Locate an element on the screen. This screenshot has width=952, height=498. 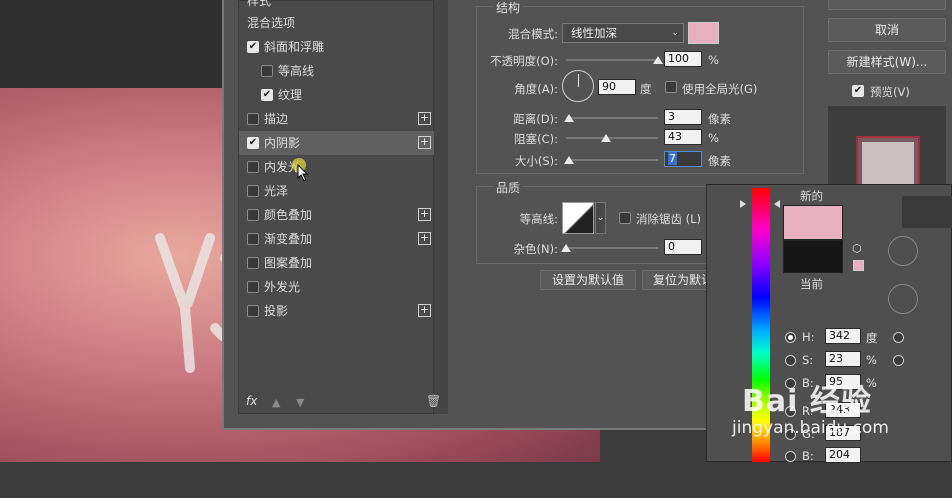
opacity-unit: % is located at coordinates (713, 60).